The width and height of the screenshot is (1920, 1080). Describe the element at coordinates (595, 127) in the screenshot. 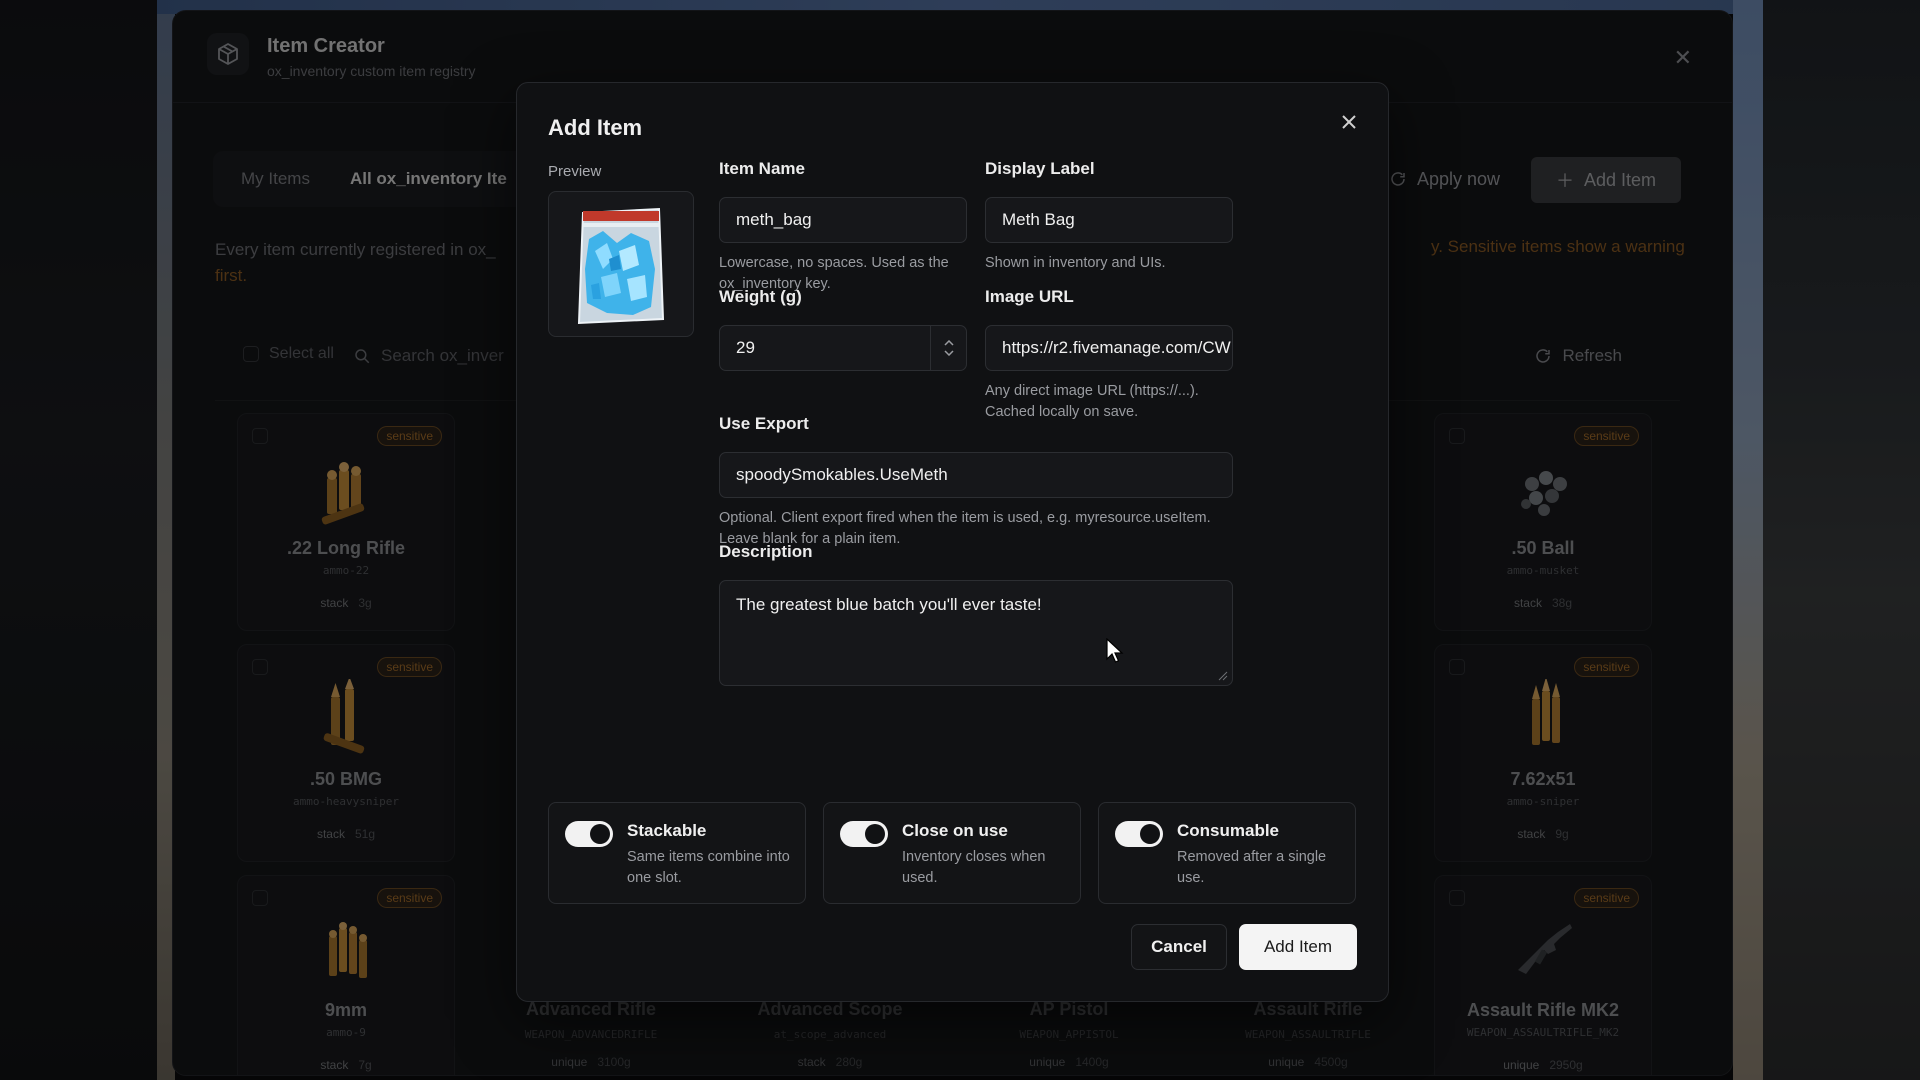

I see `modal-title: Add Item` at that location.